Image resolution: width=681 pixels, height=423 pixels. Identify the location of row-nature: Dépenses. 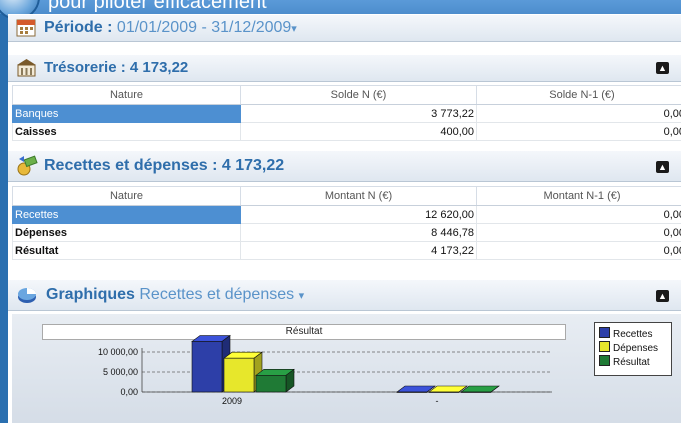
(126, 232).